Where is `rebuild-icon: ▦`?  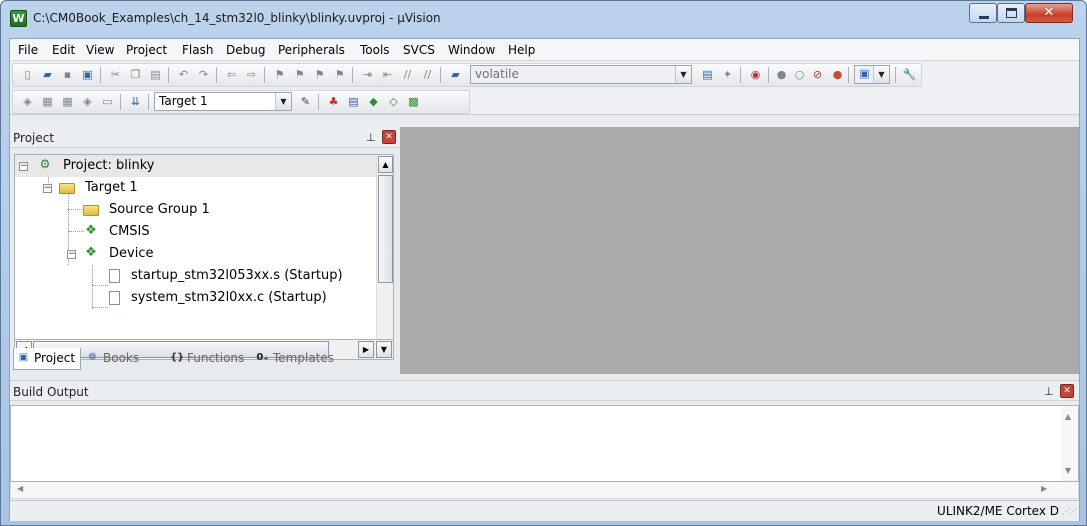 rebuild-icon: ▦ is located at coordinates (67, 102).